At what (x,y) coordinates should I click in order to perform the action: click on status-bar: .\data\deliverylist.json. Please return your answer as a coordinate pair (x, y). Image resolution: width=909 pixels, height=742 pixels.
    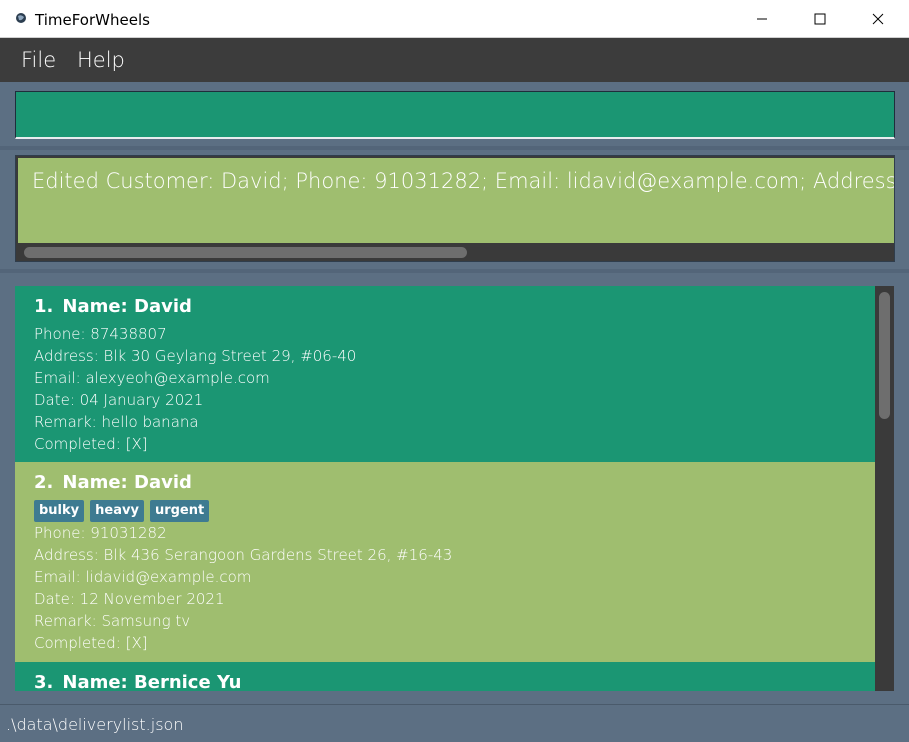
    Looking at the image, I should click on (454, 723).